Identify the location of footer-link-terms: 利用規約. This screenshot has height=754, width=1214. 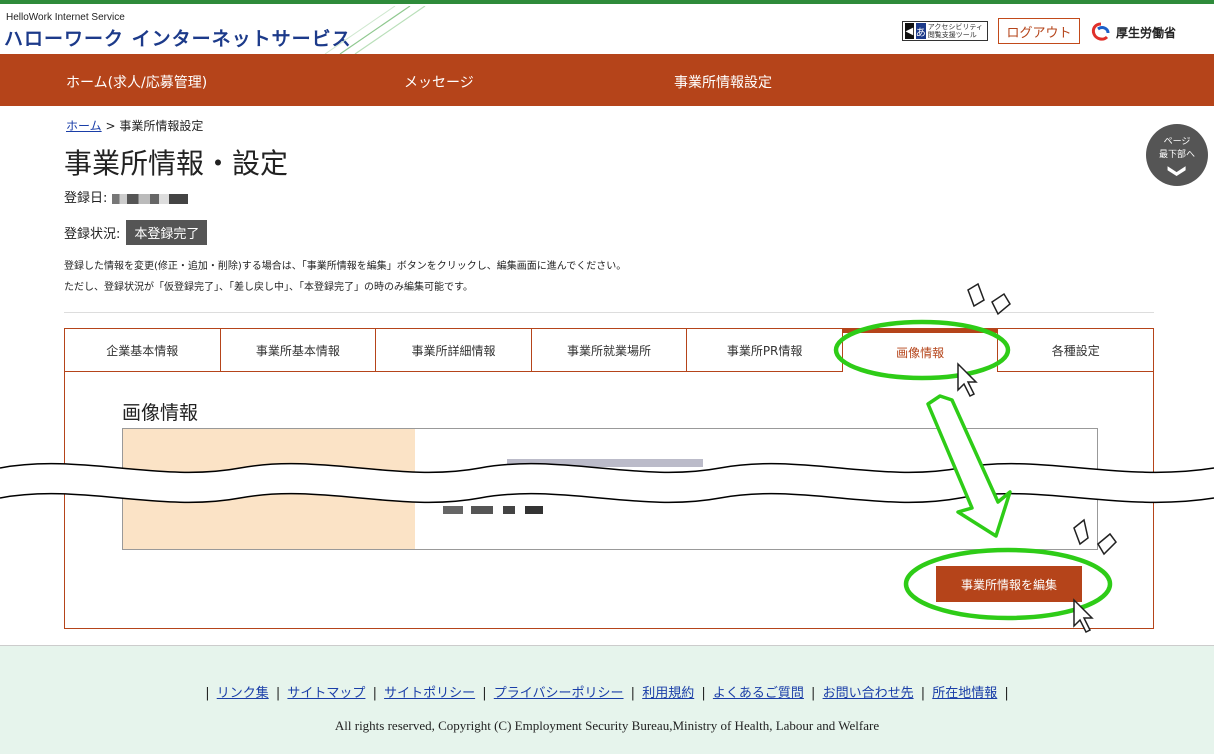
(668, 693).